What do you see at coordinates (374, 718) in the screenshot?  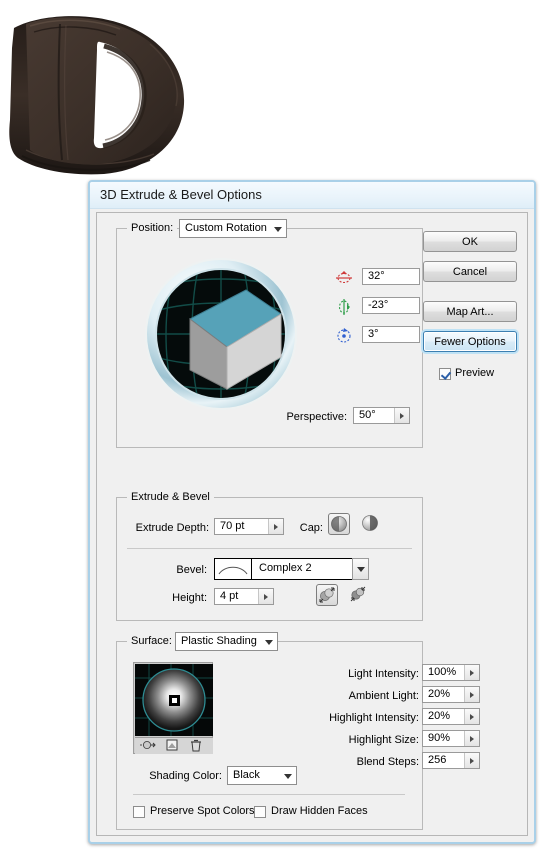 I see `highlight-intensity-label: Highlight Intensity:` at bounding box center [374, 718].